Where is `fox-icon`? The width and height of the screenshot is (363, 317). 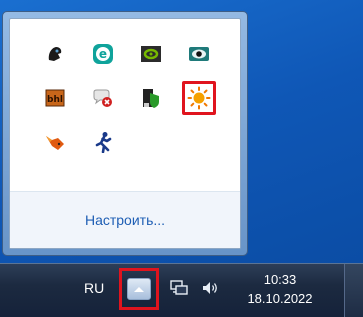 fox-icon is located at coordinates (55, 142).